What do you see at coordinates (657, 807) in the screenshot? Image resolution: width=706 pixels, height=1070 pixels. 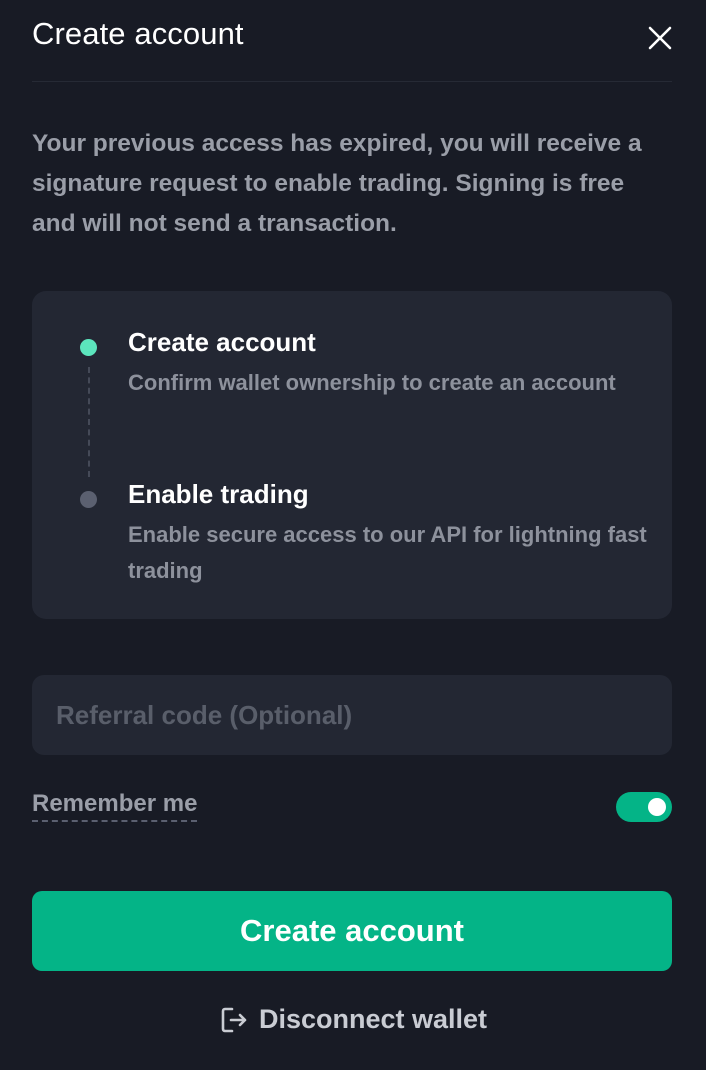 I see `toggle-knob` at bounding box center [657, 807].